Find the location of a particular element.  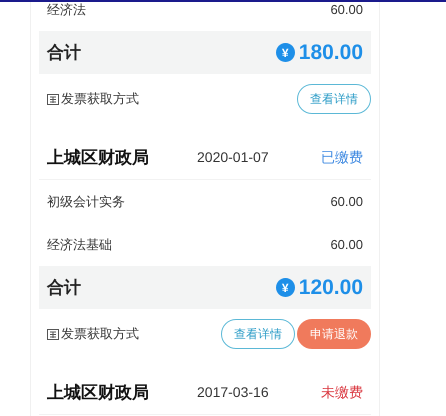

total-amount: 120.00 is located at coordinates (330, 287).